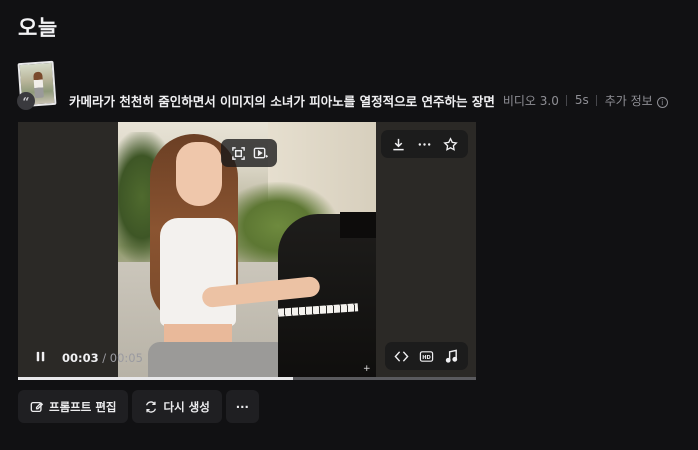  I want to click on action-bar: 프롬프트 편집 다시 생성 ···, so click(138, 406).